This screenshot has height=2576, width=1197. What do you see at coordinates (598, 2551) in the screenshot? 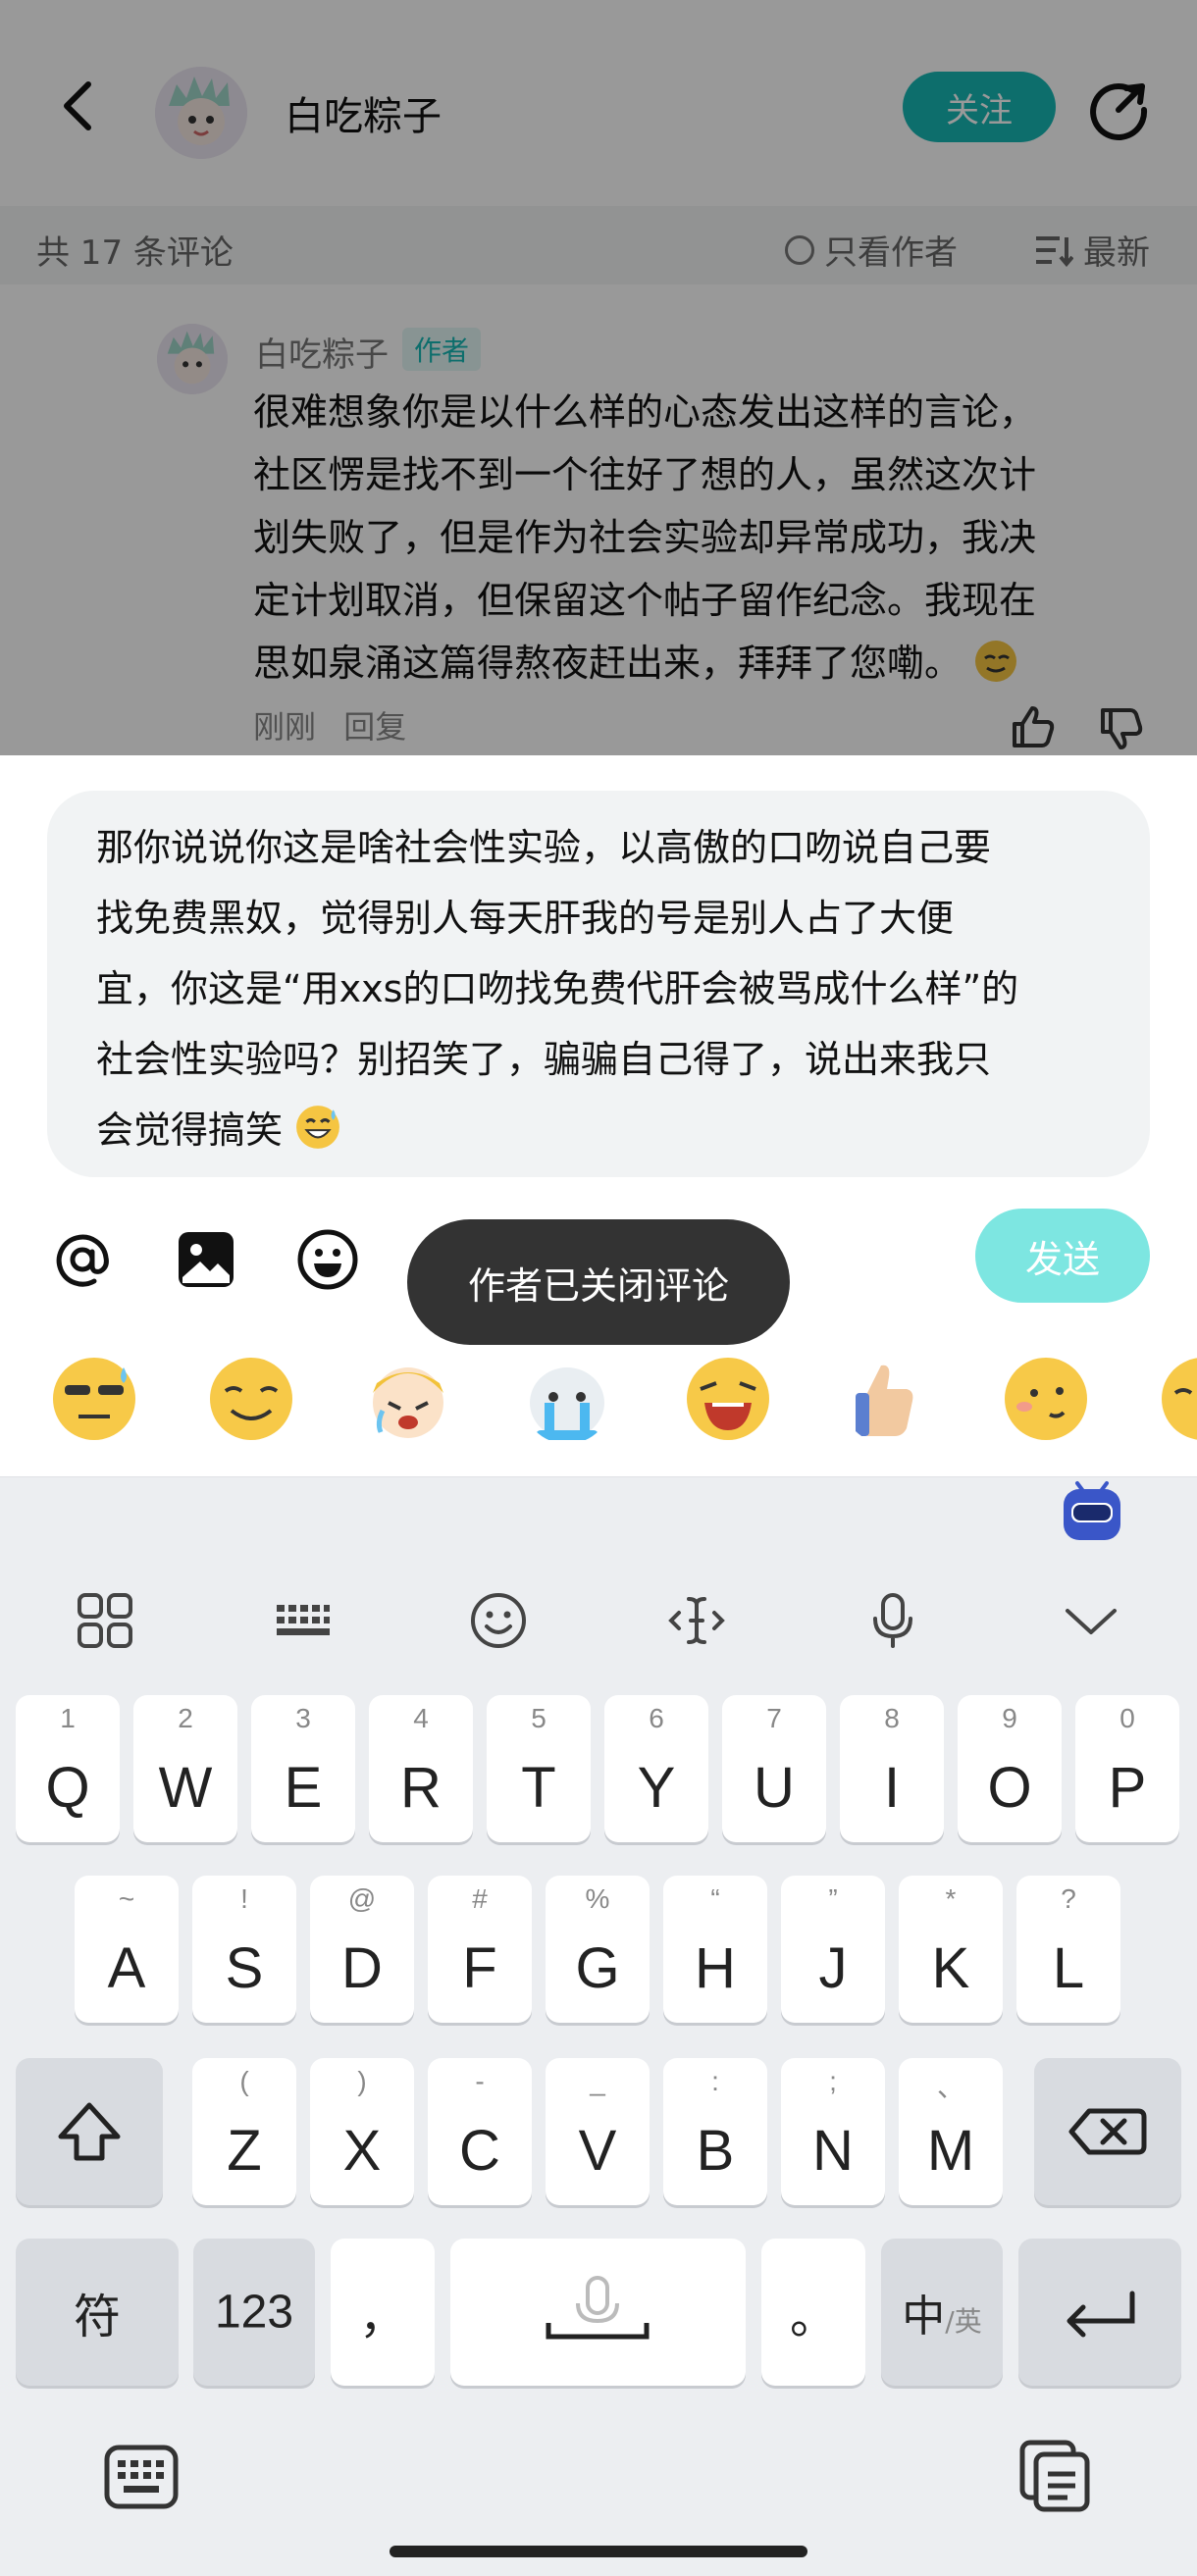
I see `home-indicator` at bounding box center [598, 2551].